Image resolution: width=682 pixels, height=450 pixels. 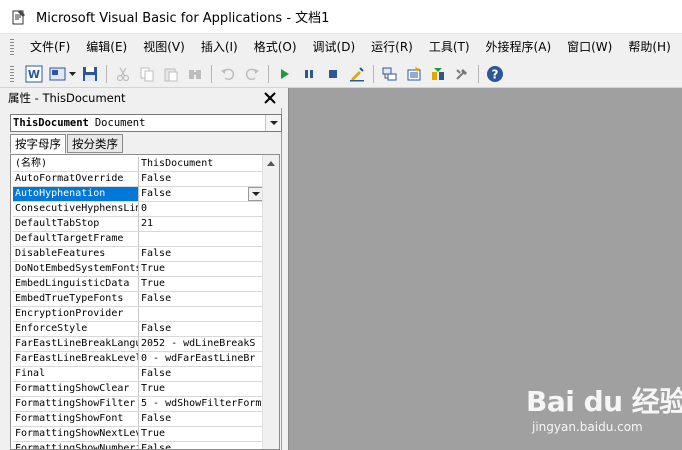 What do you see at coordinates (138, 284) in the screenshot?
I see `table-row: EmbedLinguisticData True` at bounding box center [138, 284].